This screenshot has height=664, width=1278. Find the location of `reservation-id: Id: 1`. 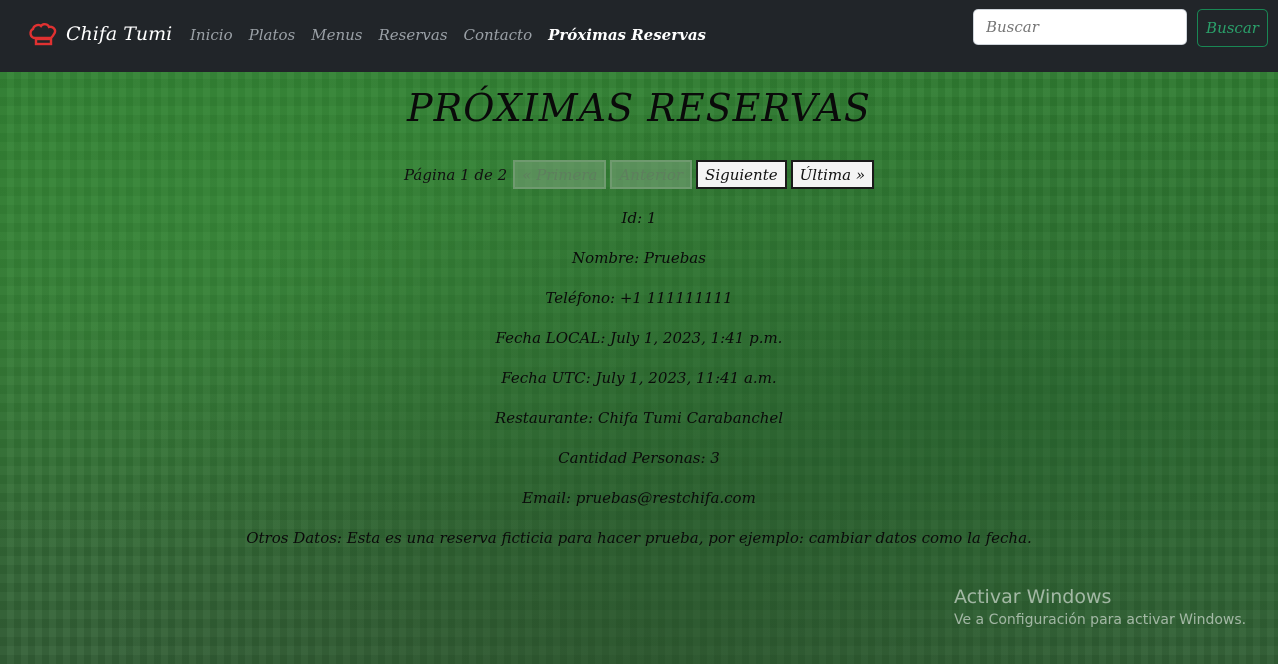

reservation-id: Id: 1 is located at coordinates (639, 218).